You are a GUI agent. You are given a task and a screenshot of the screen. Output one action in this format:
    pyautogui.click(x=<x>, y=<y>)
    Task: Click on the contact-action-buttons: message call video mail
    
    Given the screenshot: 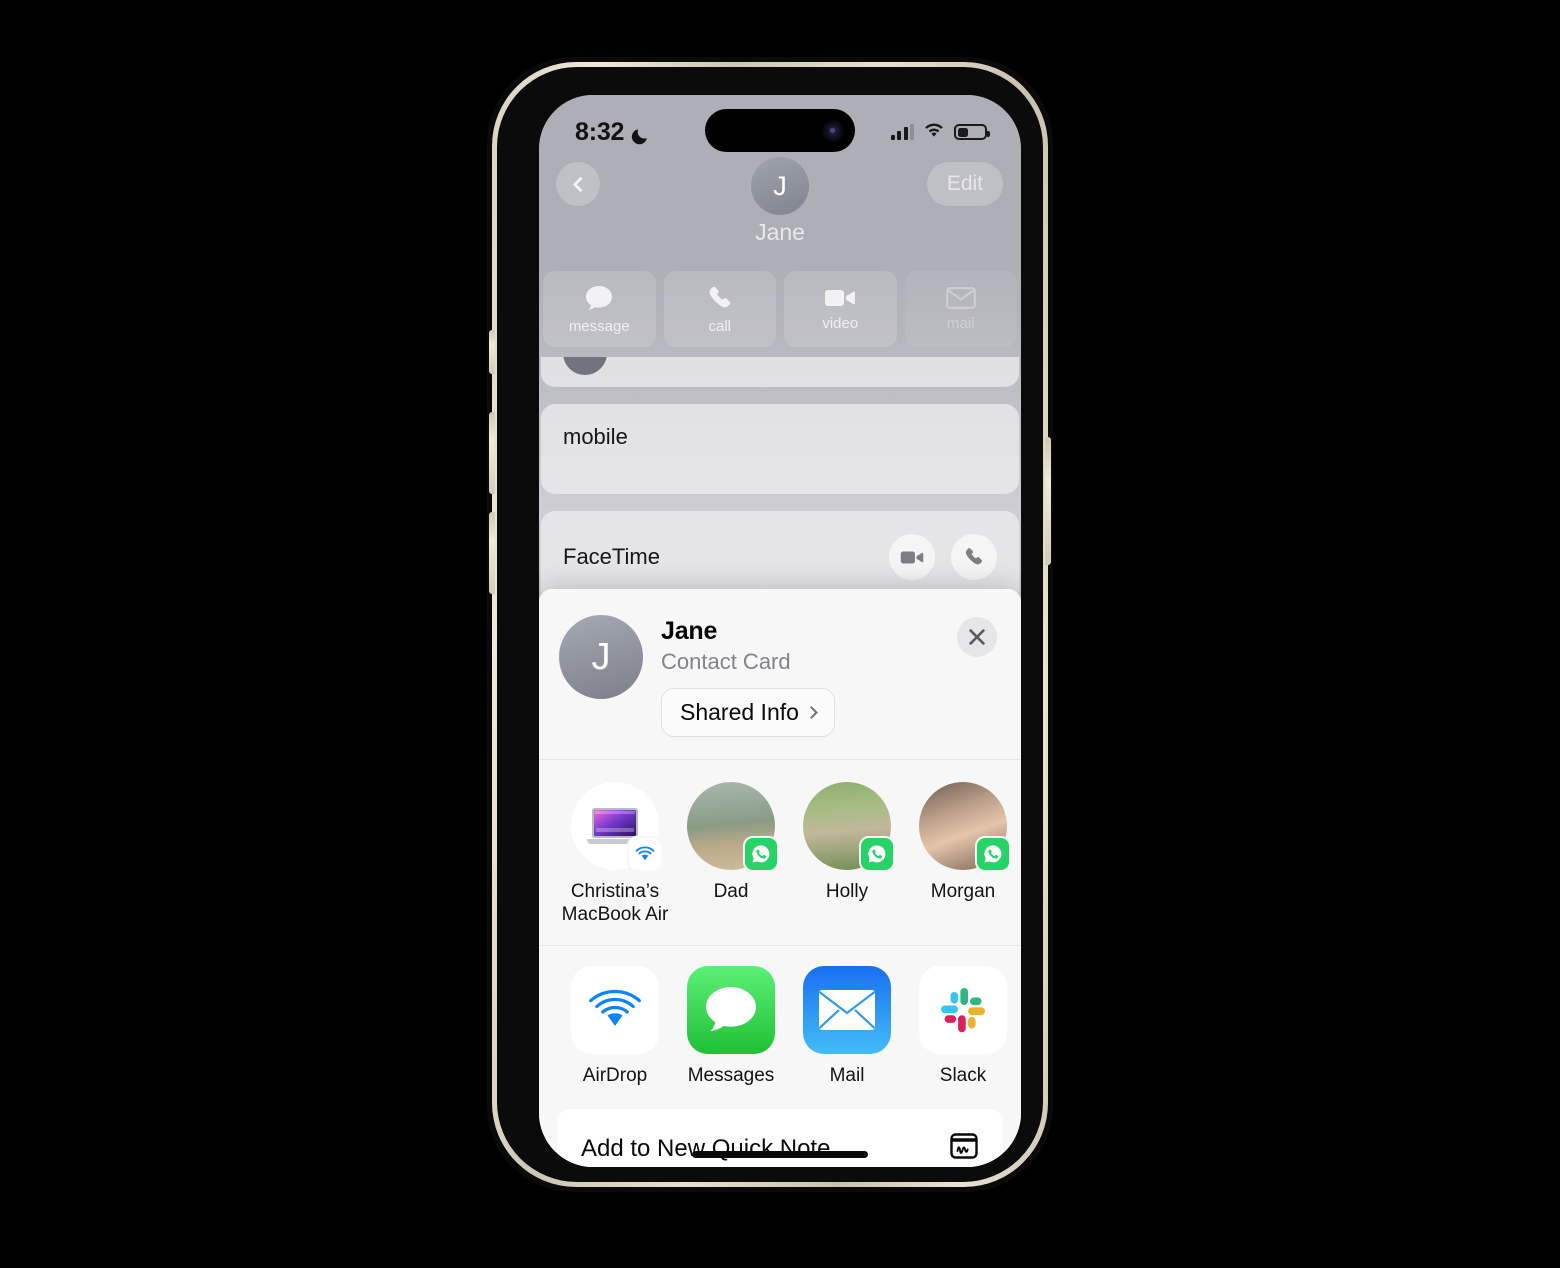 What is the action you would take?
    pyautogui.click(x=780, y=309)
    